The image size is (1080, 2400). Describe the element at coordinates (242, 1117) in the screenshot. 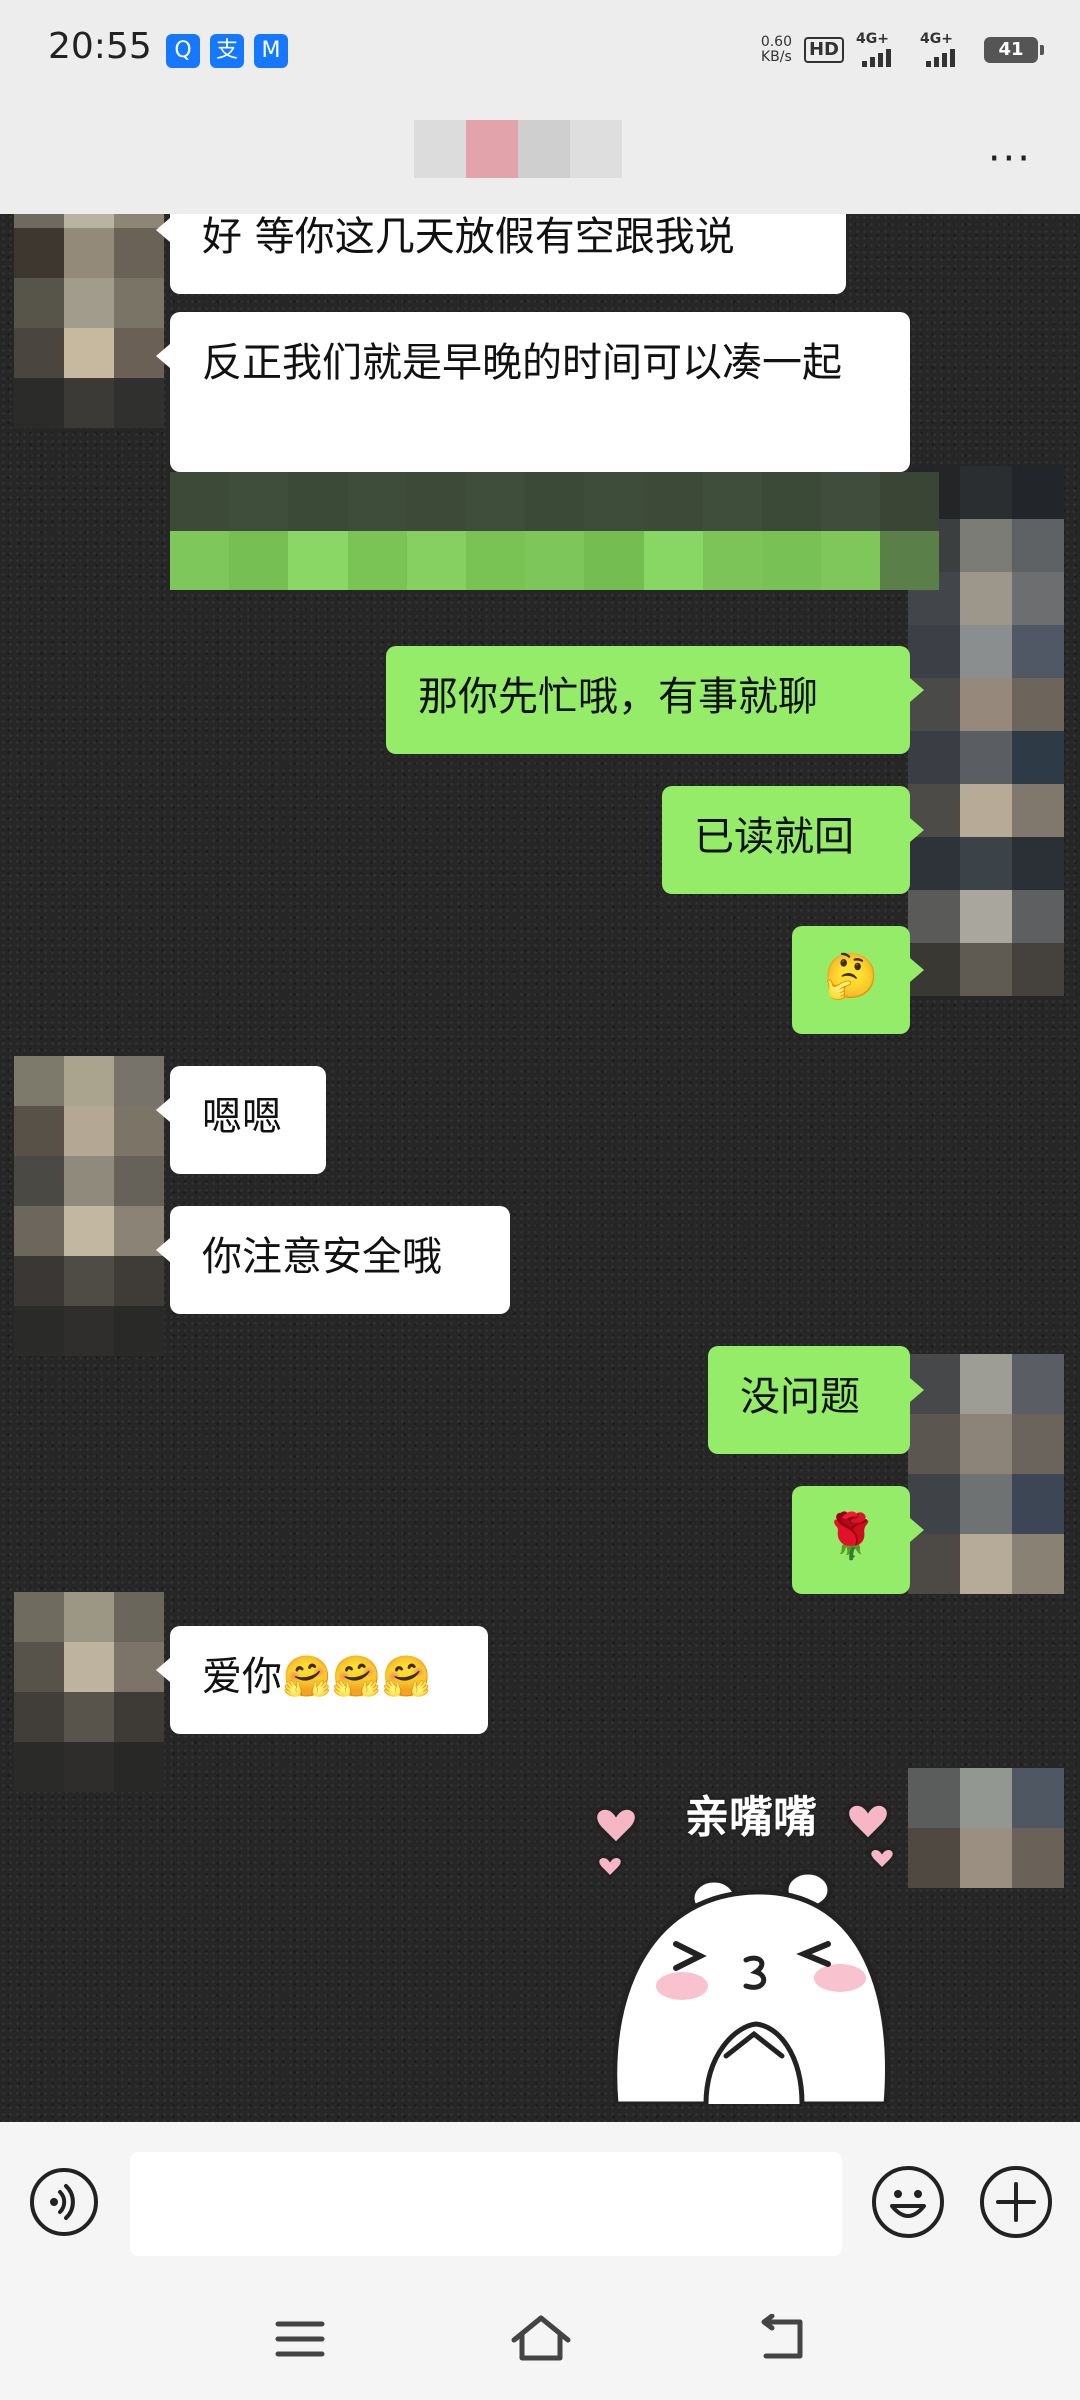

I see `message-text: 嗯嗯` at that location.